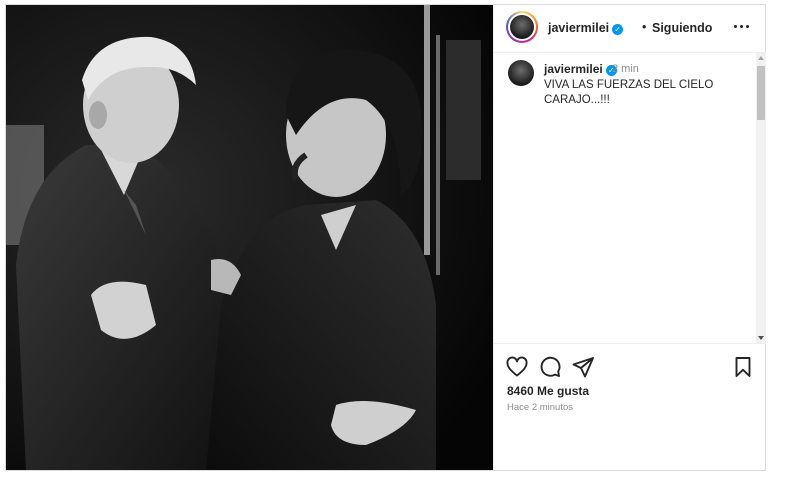  I want to click on comment-bubble-icon, so click(550, 367).